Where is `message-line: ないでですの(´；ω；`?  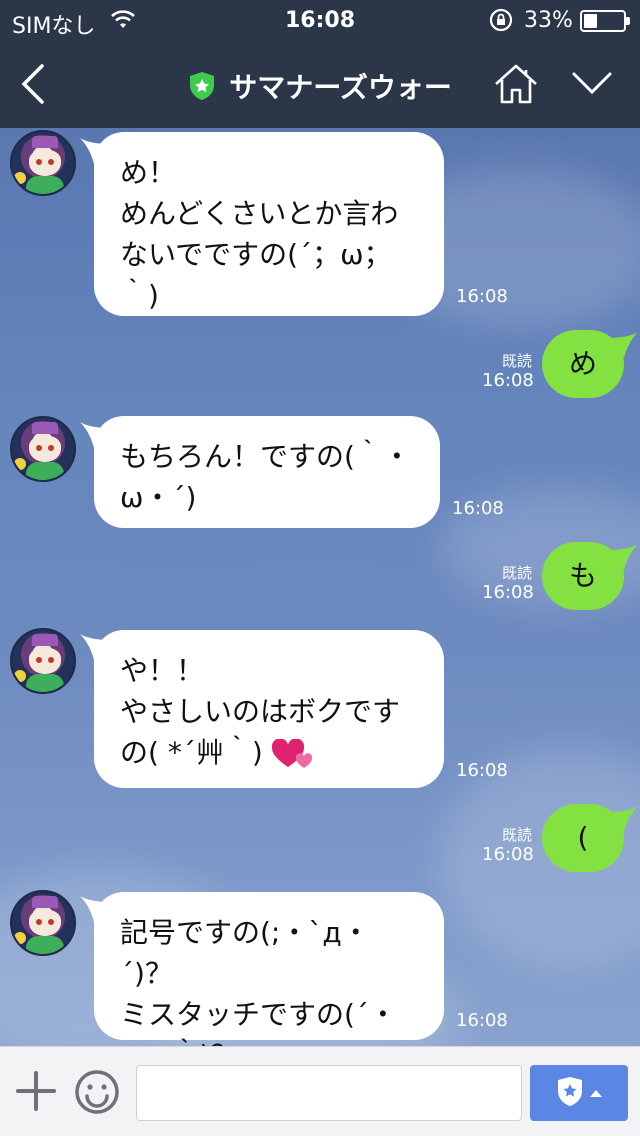
message-line: ないでですの(´；ω； is located at coordinates (256, 254).